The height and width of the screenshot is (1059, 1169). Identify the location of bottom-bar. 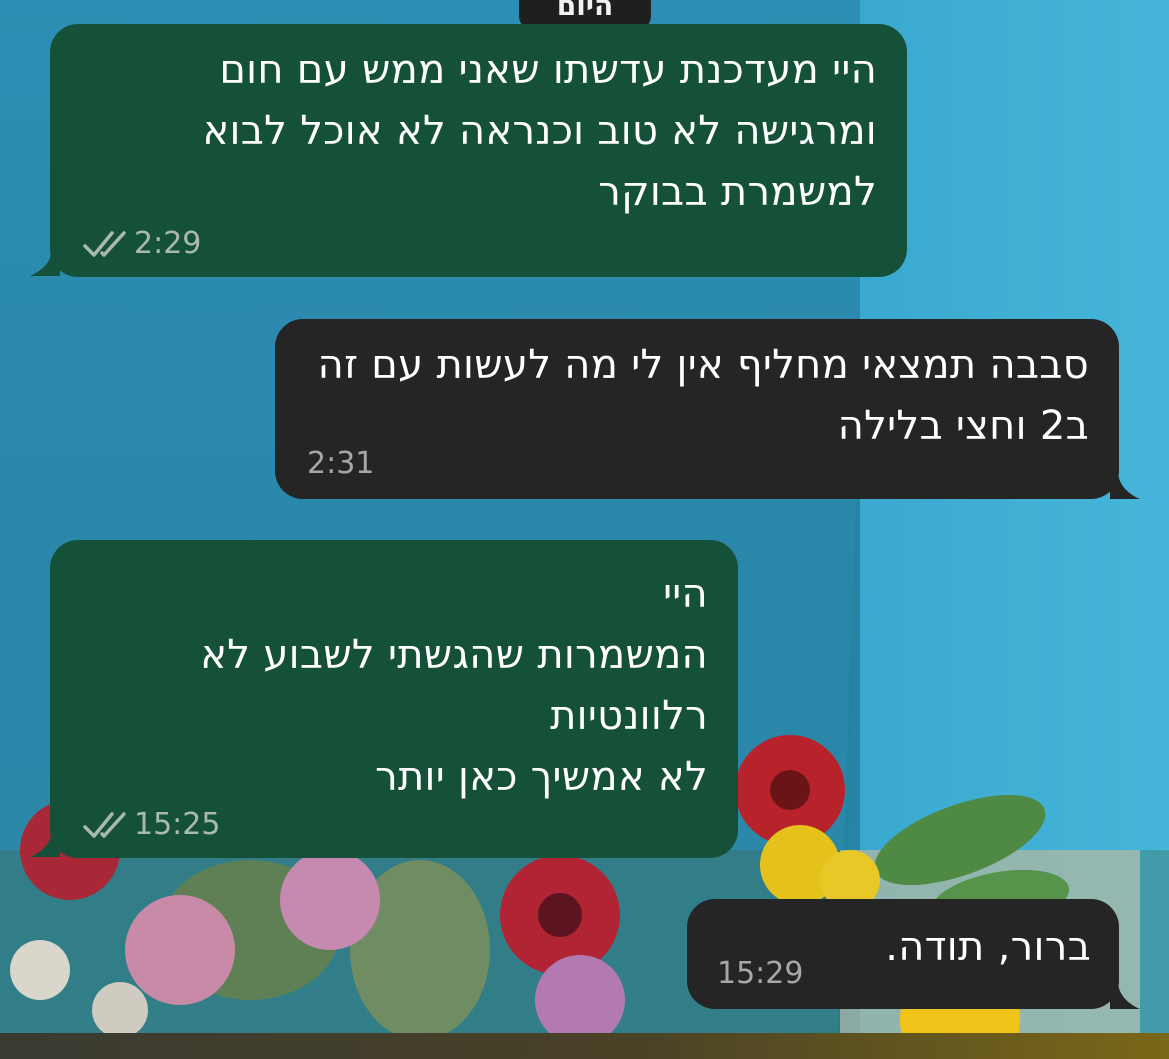
(584, 1046).